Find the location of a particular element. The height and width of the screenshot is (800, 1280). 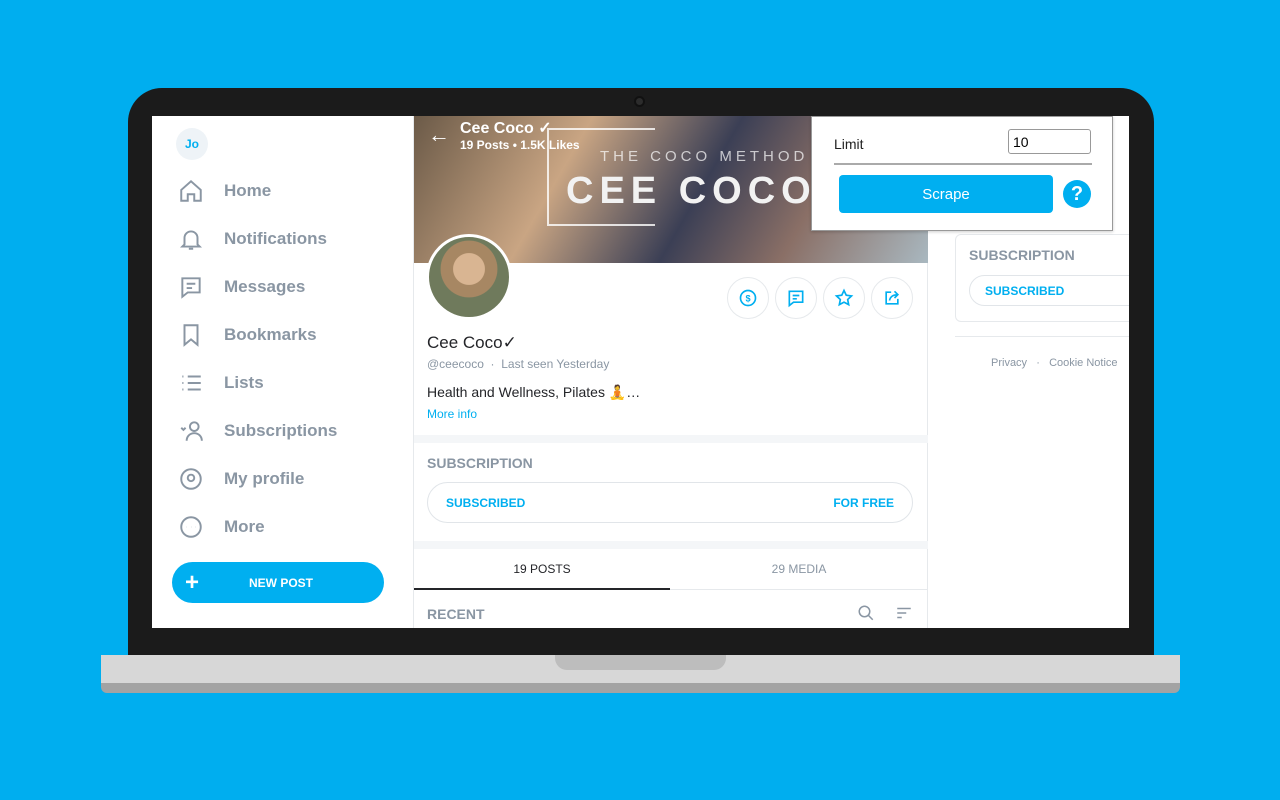

sidebar-item-more: More is located at coordinates (288, 527).